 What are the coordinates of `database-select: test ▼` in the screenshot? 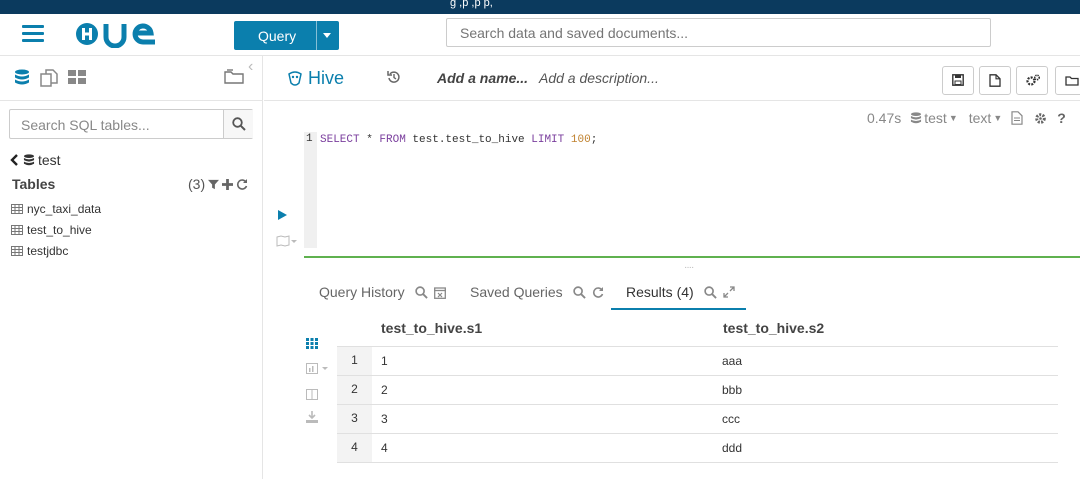 It's located at (934, 118).